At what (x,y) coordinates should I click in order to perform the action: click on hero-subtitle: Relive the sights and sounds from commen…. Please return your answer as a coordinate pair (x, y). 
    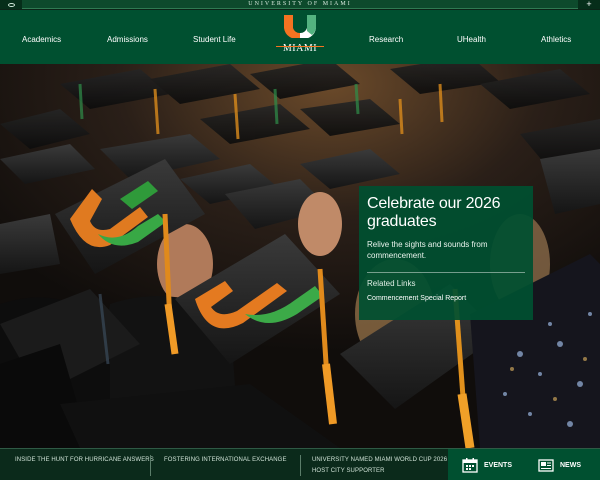
    Looking at the image, I should click on (427, 250).